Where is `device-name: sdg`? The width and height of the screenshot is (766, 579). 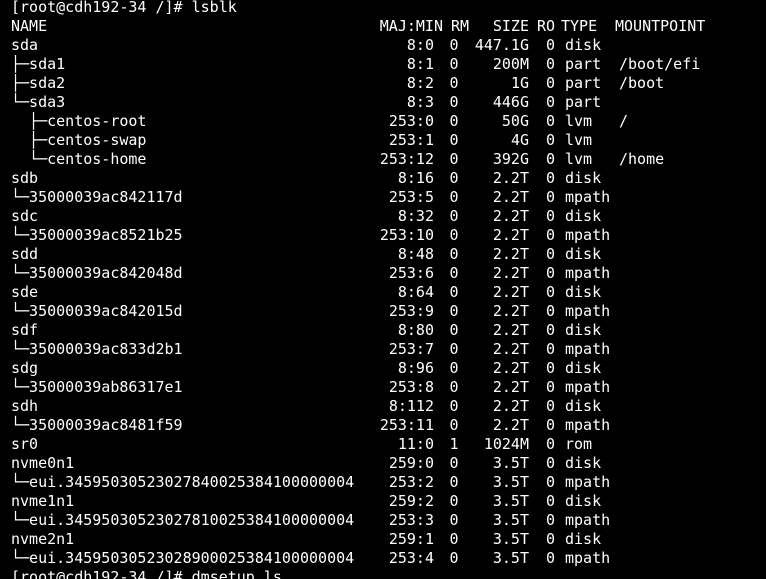 device-name: sdg is located at coordinates (25, 368).